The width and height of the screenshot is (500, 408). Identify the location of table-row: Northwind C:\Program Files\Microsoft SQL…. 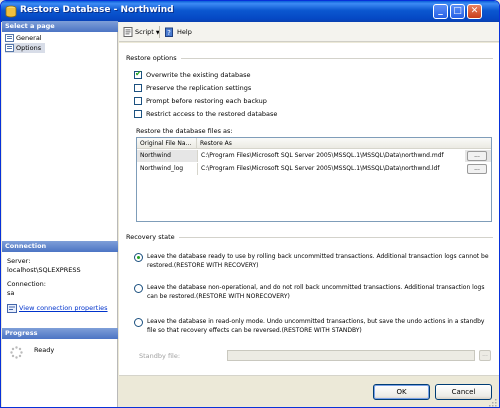
(314, 156).